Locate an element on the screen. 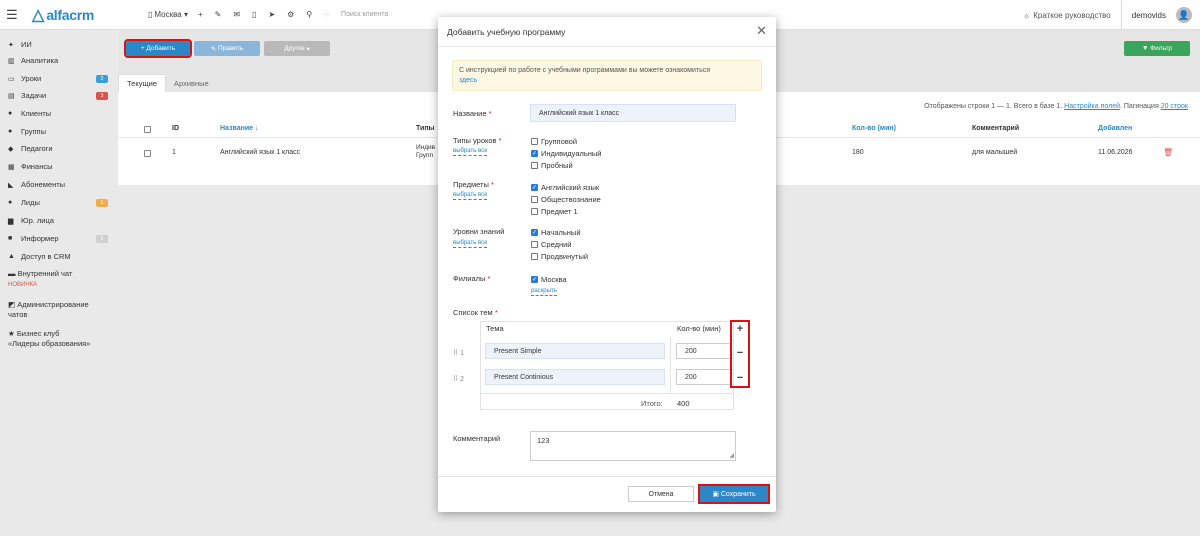 This screenshot has height=536, width=1200. topic-2-input: Present Continious is located at coordinates (575, 377).